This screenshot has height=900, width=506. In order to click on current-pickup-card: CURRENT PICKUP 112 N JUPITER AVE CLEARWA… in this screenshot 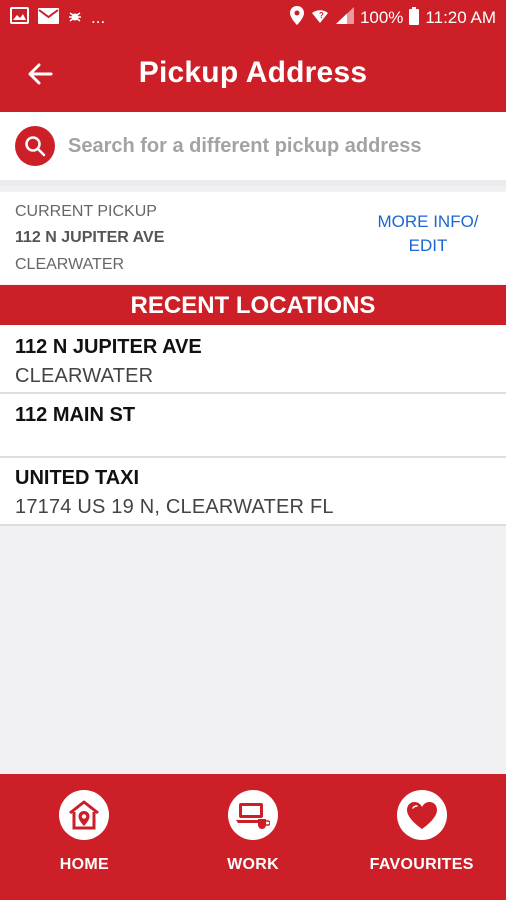, I will do `click(253, 238)`.